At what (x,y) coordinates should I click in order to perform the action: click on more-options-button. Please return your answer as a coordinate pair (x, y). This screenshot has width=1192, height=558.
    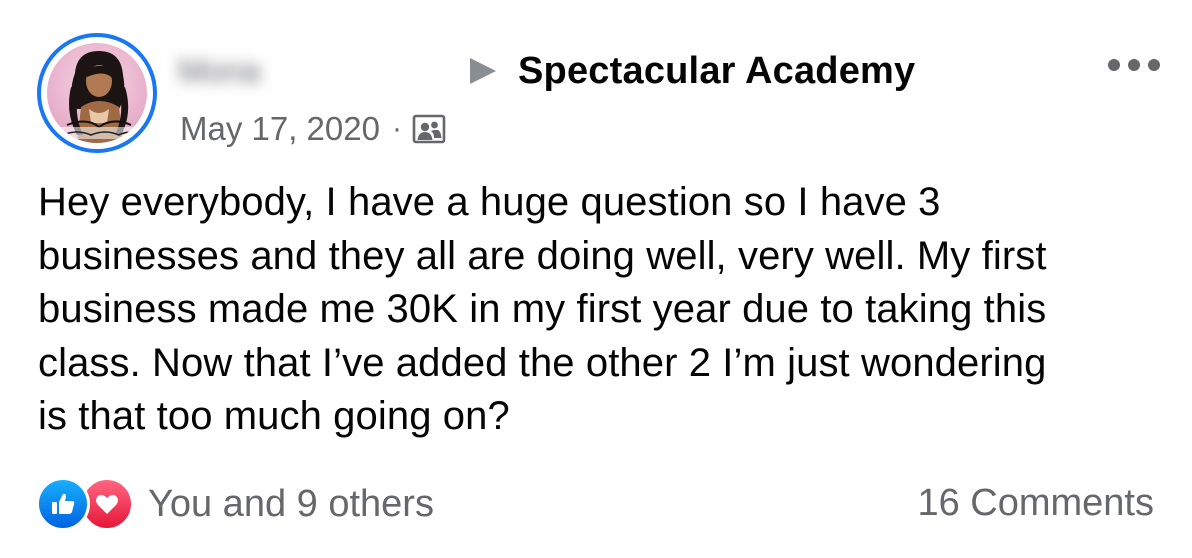
    Looking at the image, I should click on (1134, 65).